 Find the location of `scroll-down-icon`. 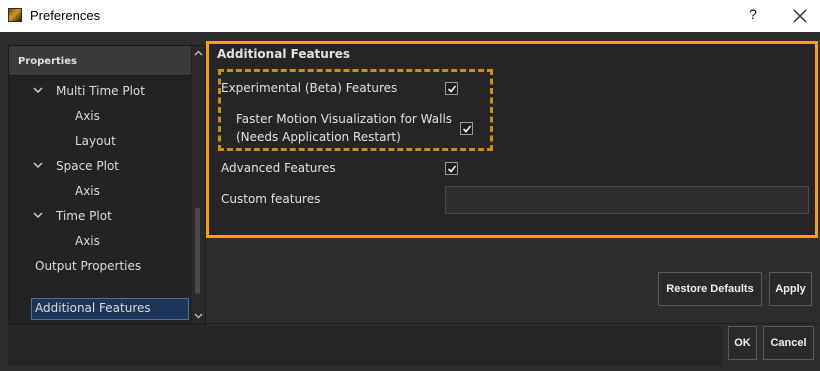

scroll-down-icon is located at coordinates (198, 315).